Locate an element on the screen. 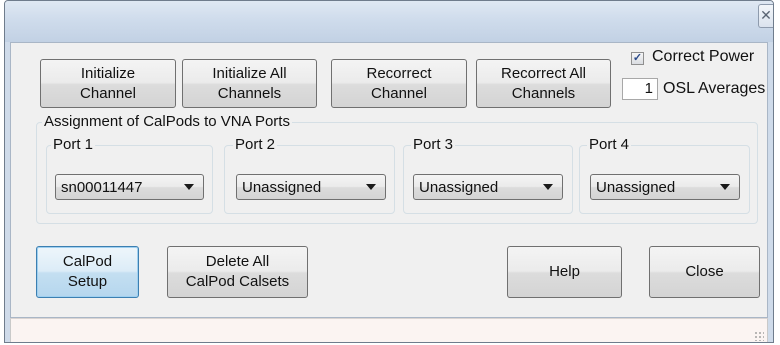  calpod-setup-label: CalPod Setup is located at coordinates (87, 271).